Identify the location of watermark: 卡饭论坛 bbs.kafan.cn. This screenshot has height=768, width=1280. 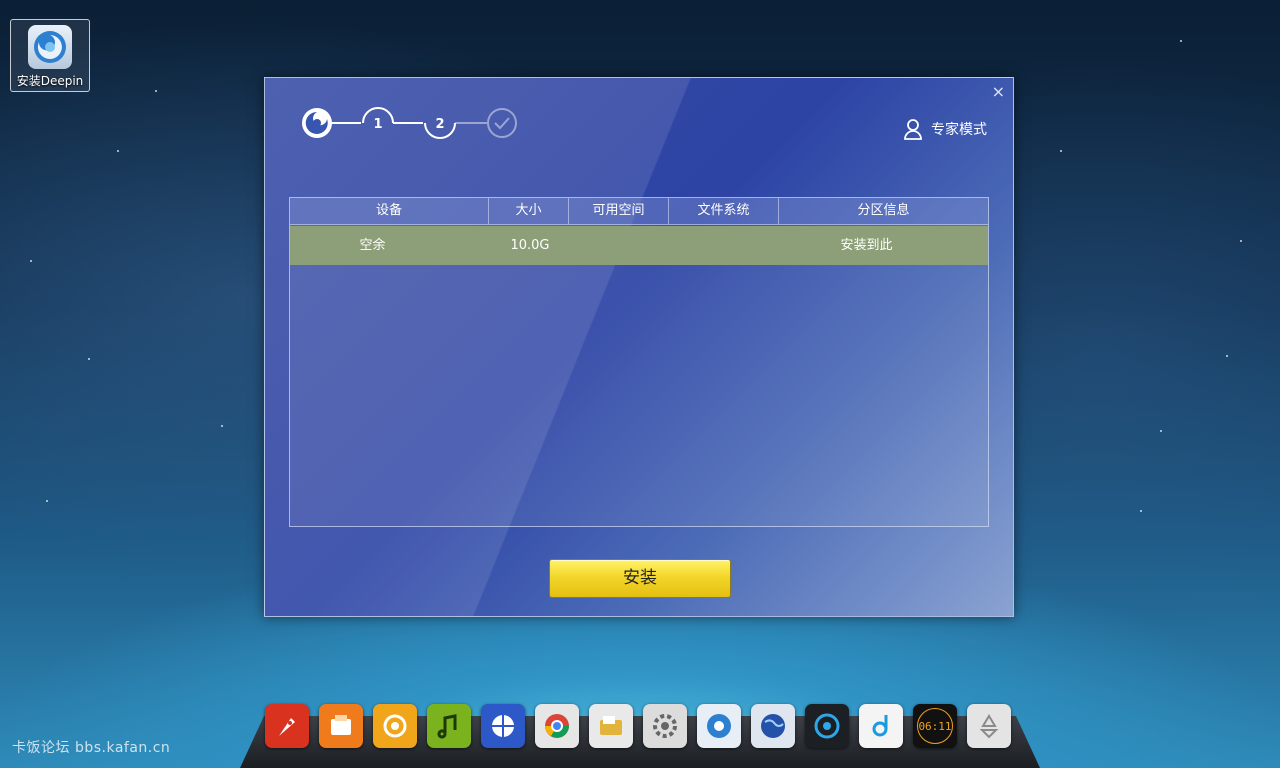
(91, 748).